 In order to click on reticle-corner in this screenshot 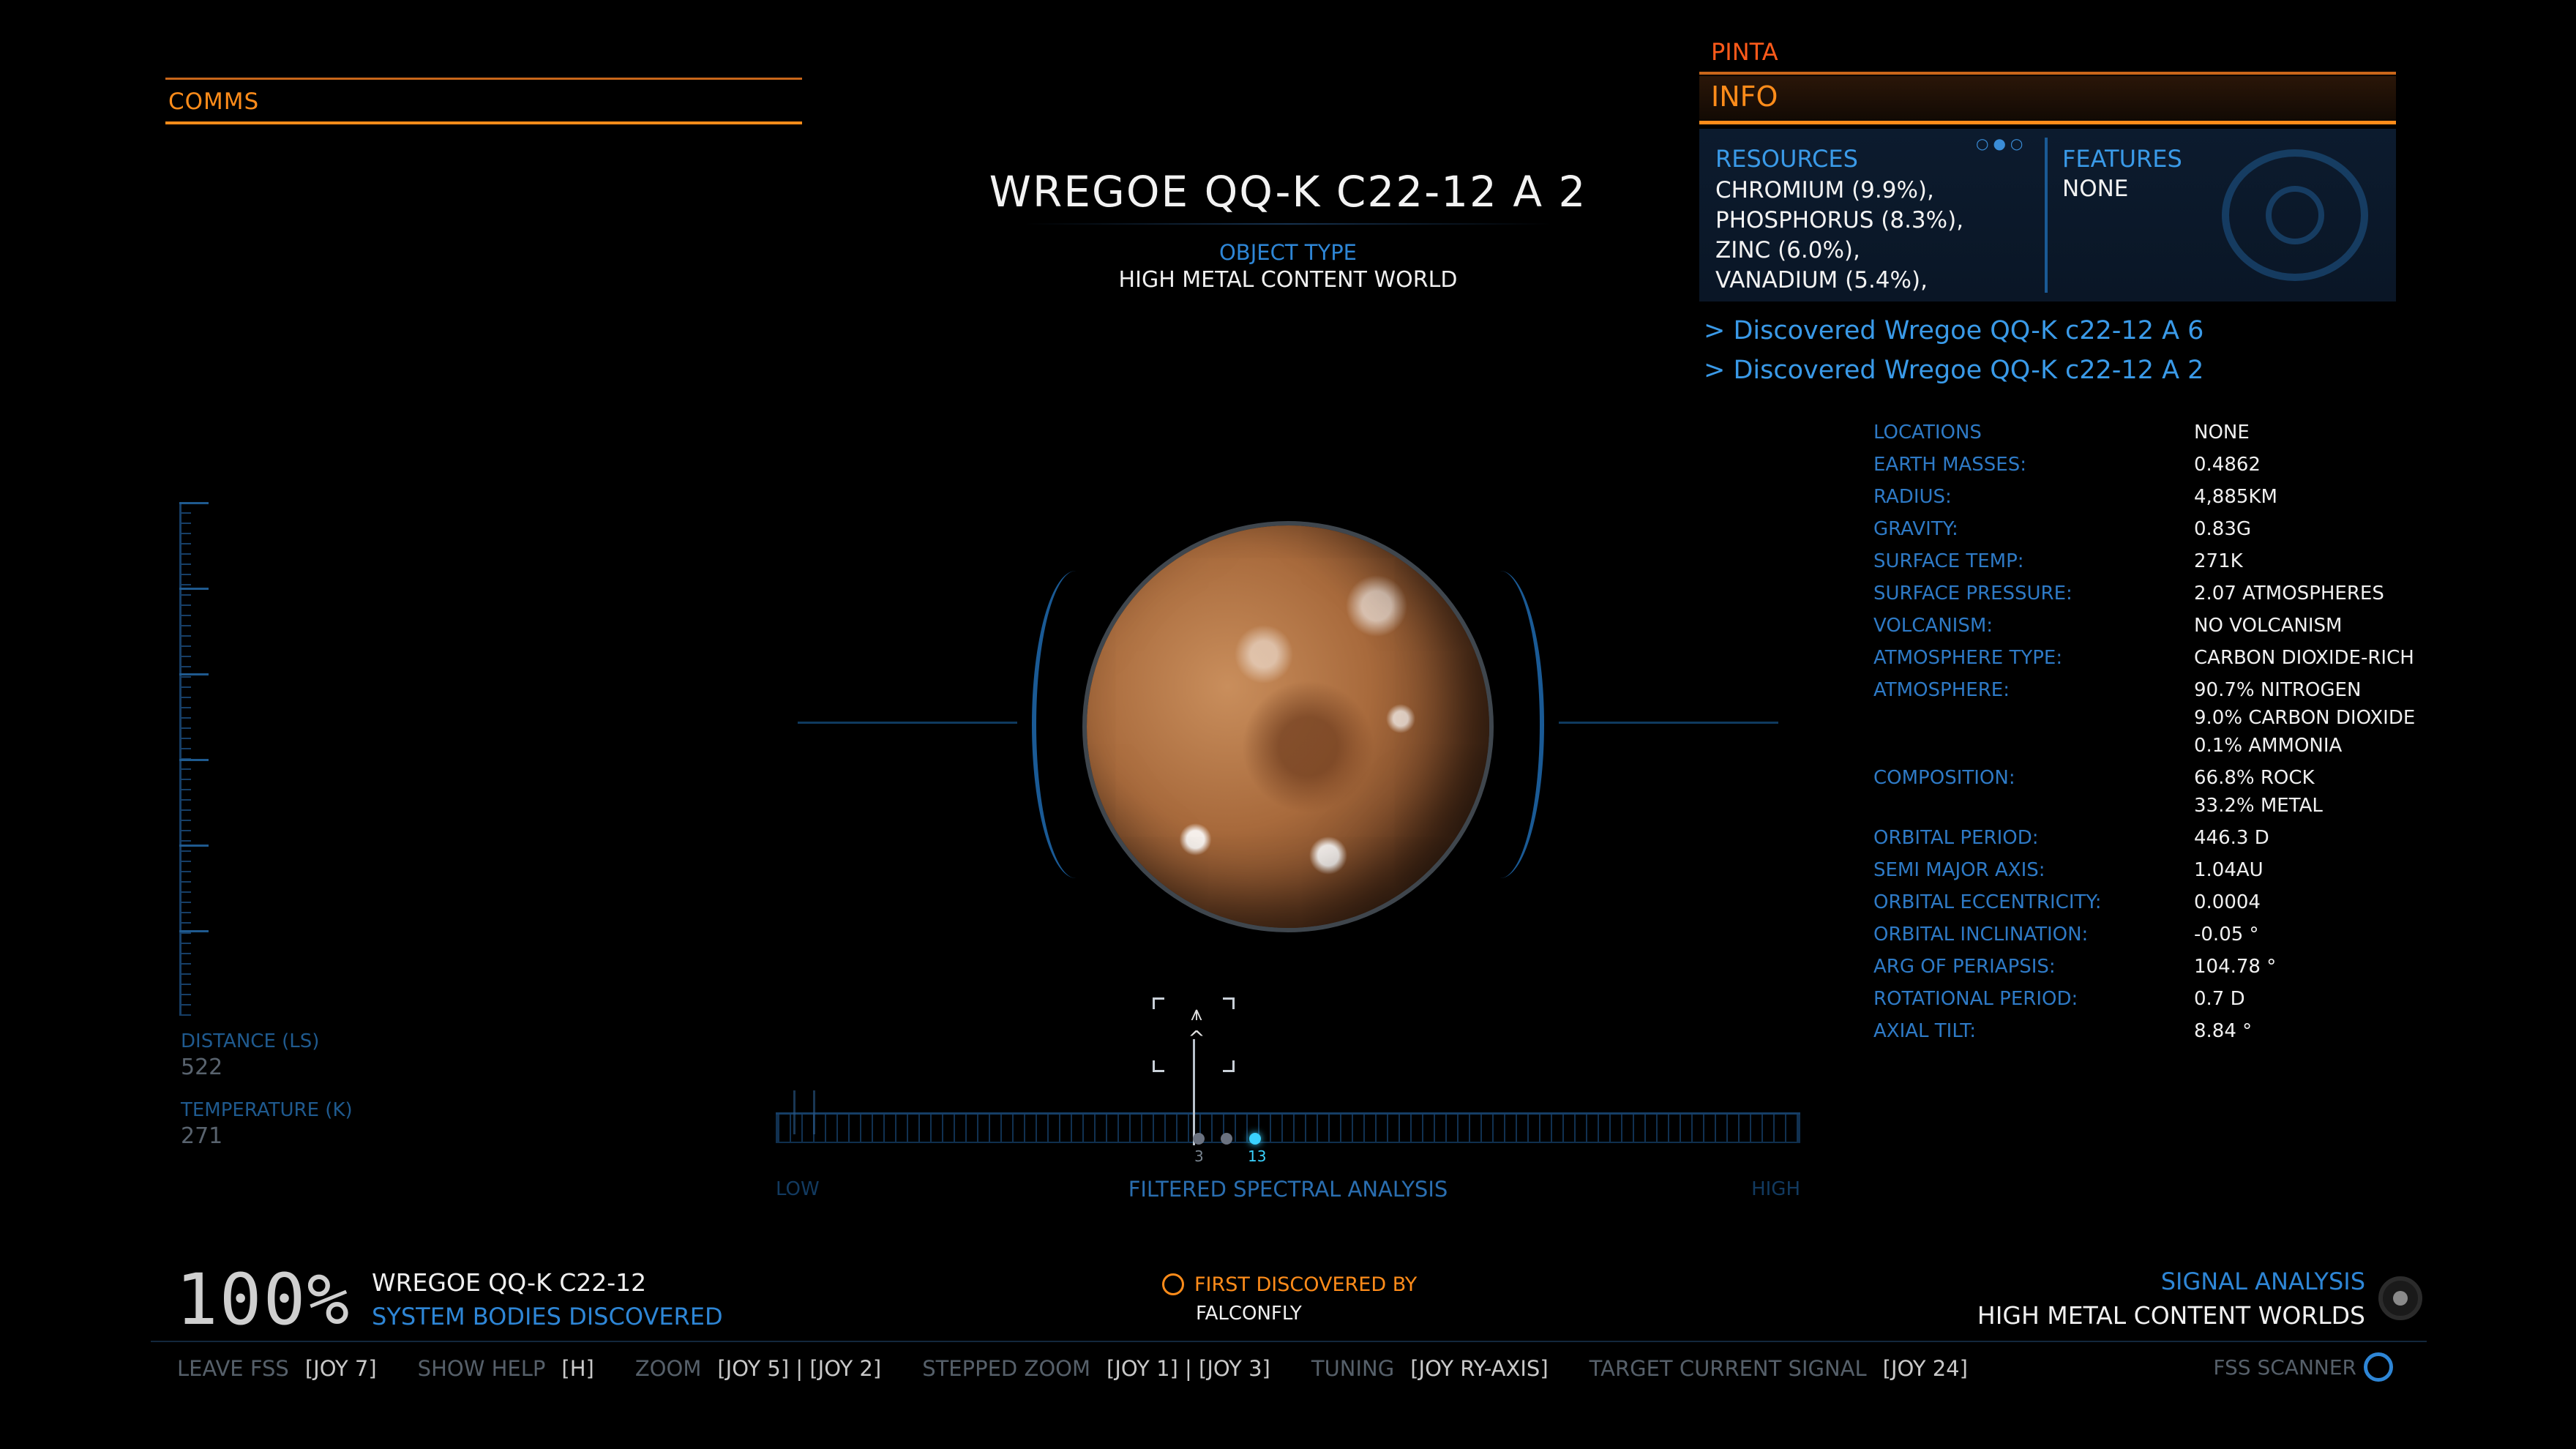, I will do `click(1158, 1003)`.